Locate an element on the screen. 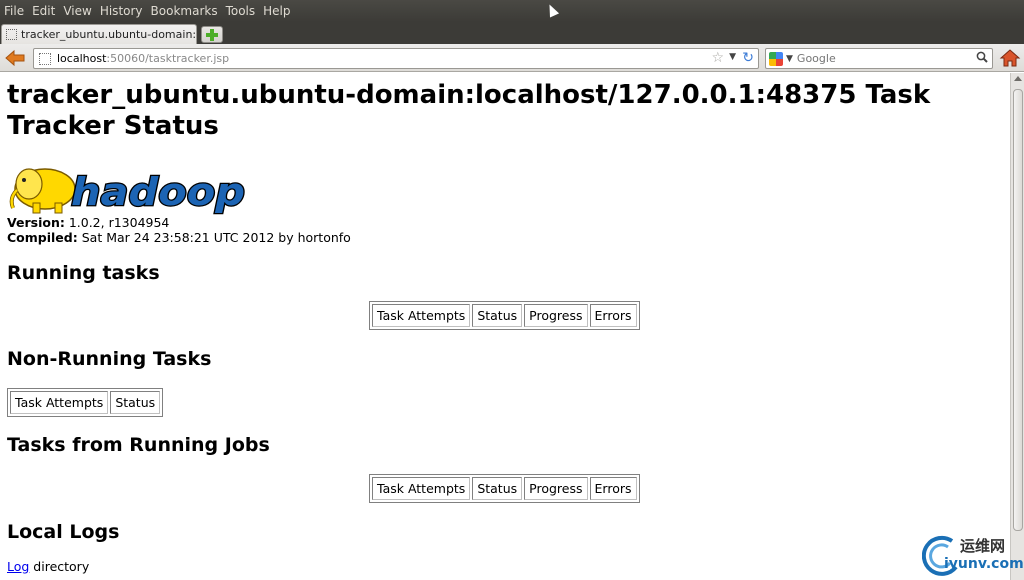 The image size is (1024, 580). search-engine-dropdown-icon: ▼ is located at coordinates (789, 59).